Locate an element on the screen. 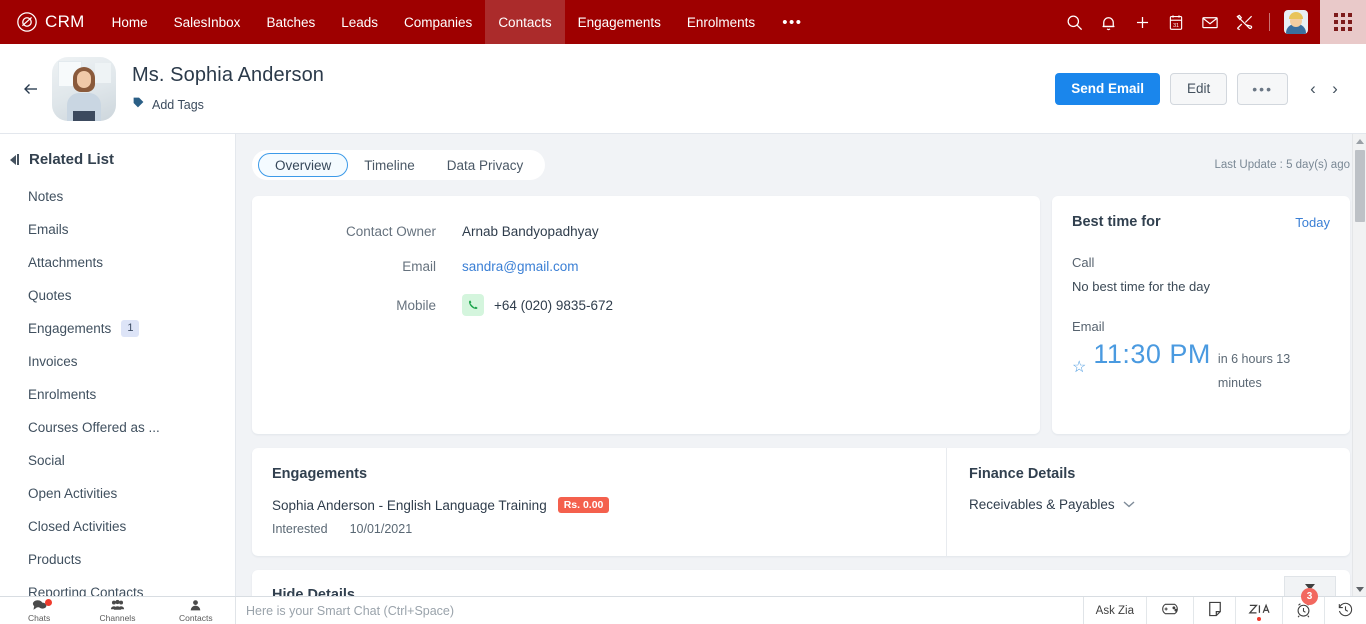 This screenshot has width=1366, height=624. bell-icon is located at coordinates (1108, 22).